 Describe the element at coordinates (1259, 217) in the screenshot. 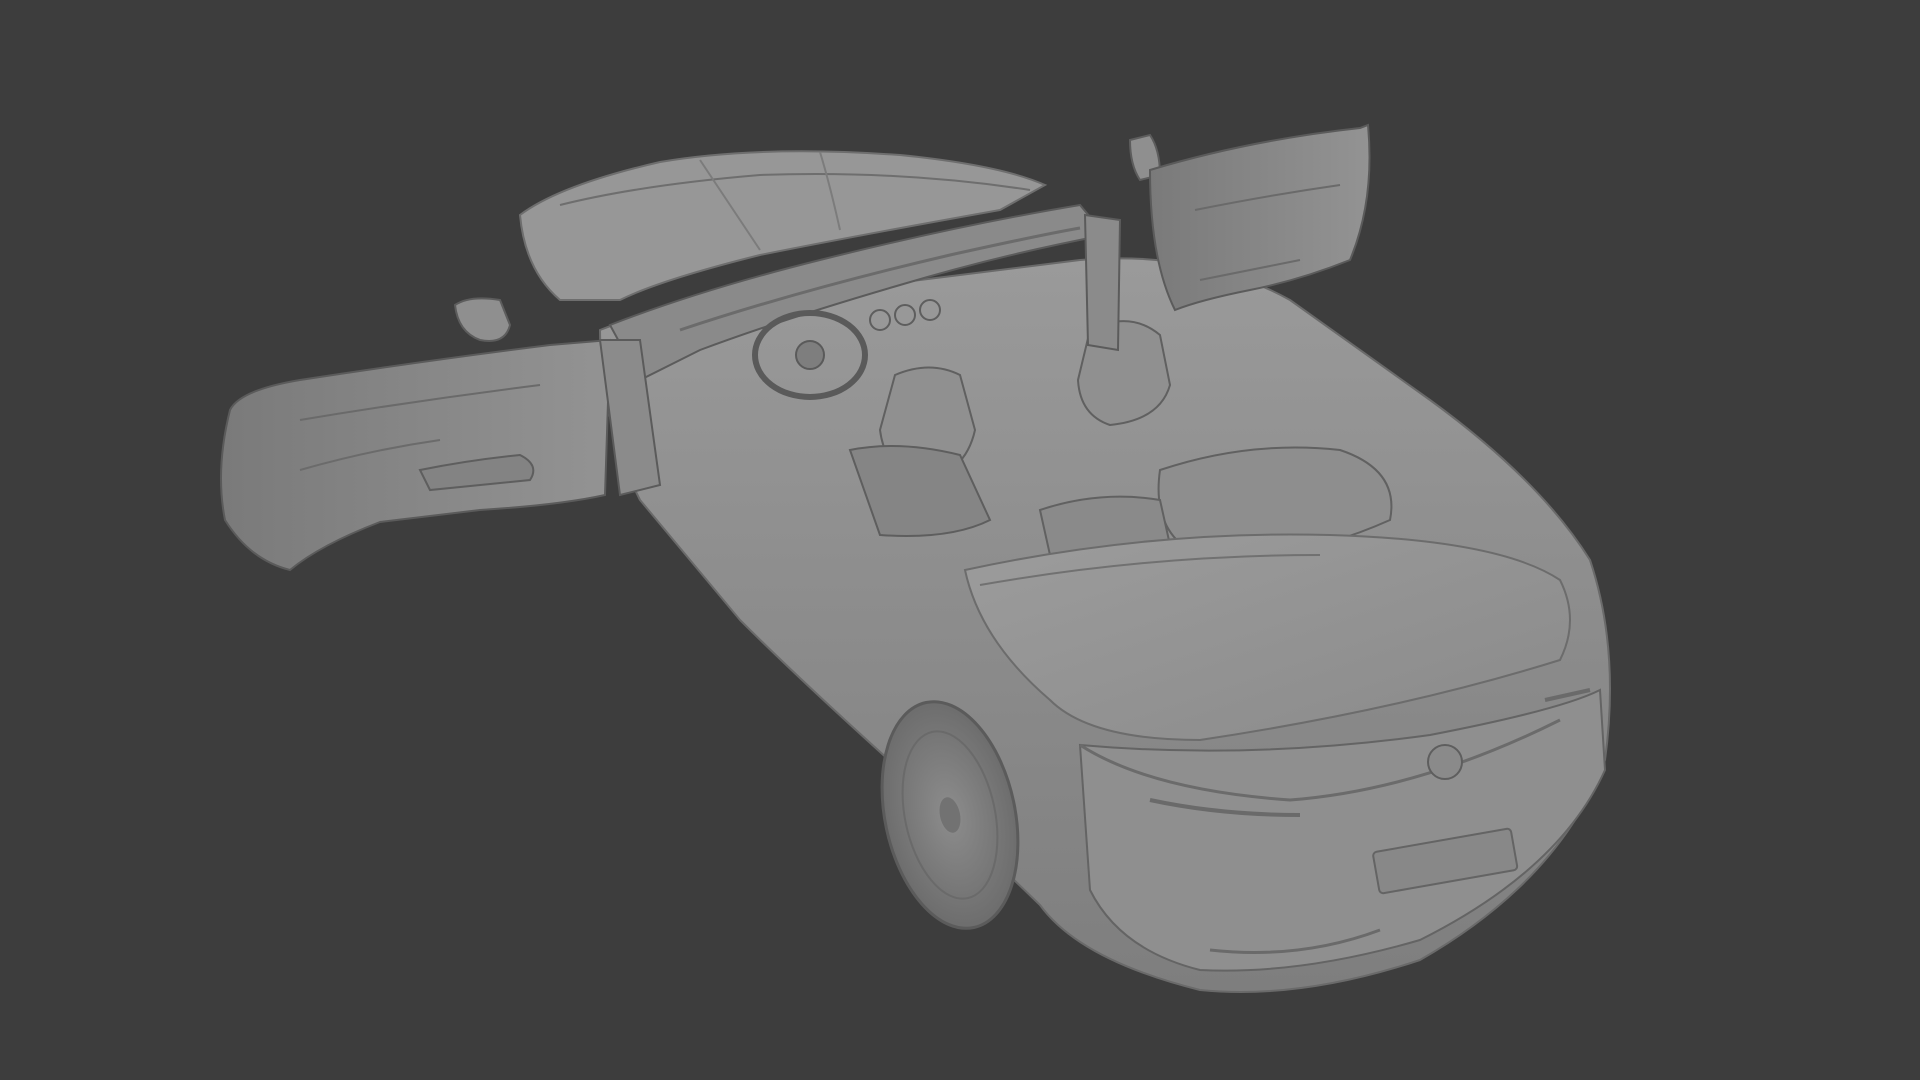

I see `right-door-open` at that location.